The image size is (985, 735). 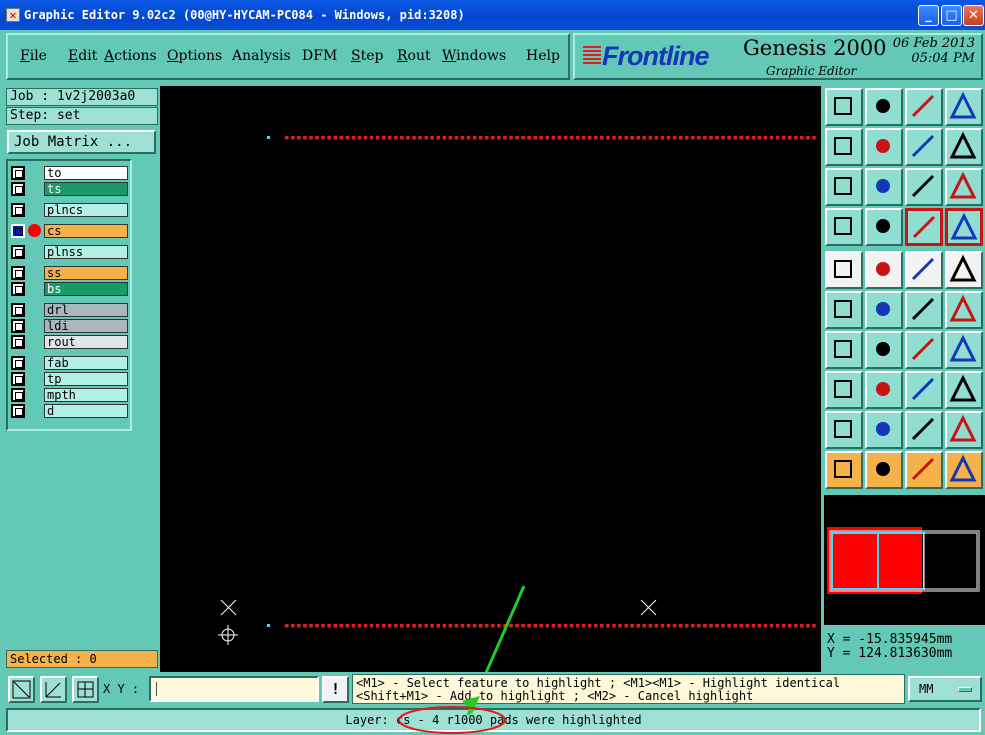 I want to click on menu-edit: Edit, so click(x=82, y=56).